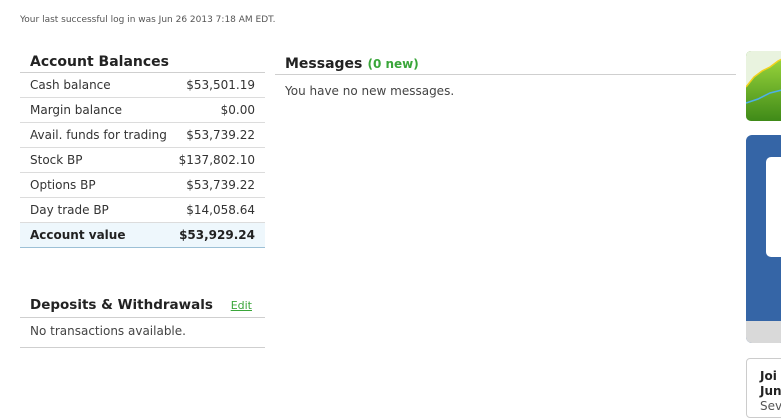 Image resolution: width=781 pixels, height=418 pixels. Describe the element at coordinates (142, 333) in the screenshot. I see `no-transactions-text: No transactions available.` at that location.